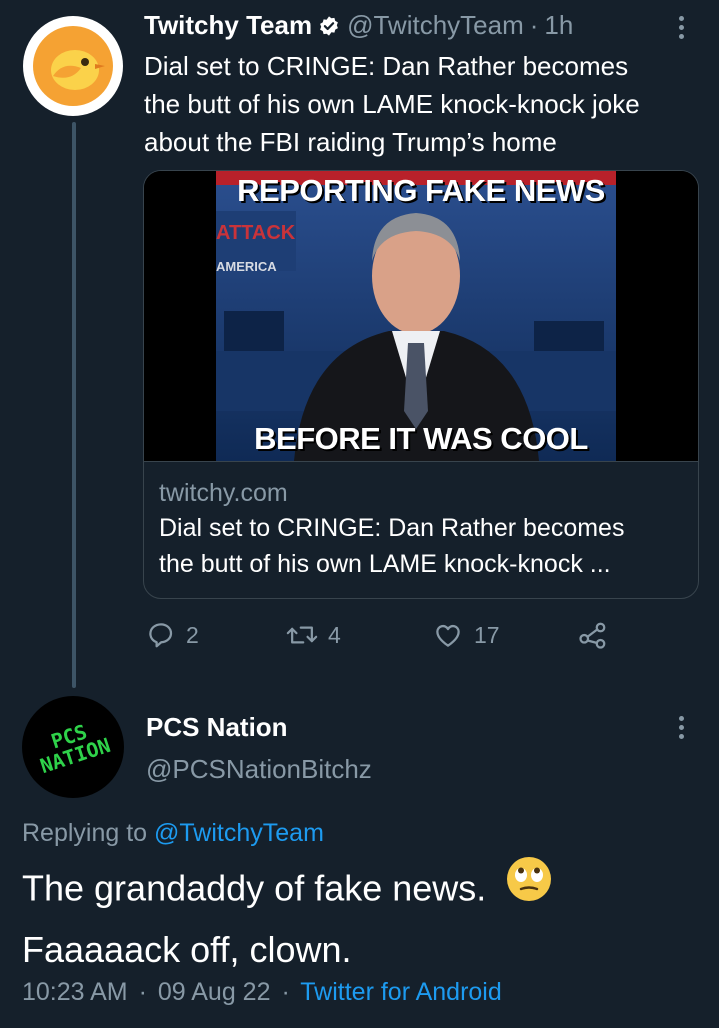  Describe the element at coordinates (592, 635) in the screenshot. I see `share-icon` at that location.